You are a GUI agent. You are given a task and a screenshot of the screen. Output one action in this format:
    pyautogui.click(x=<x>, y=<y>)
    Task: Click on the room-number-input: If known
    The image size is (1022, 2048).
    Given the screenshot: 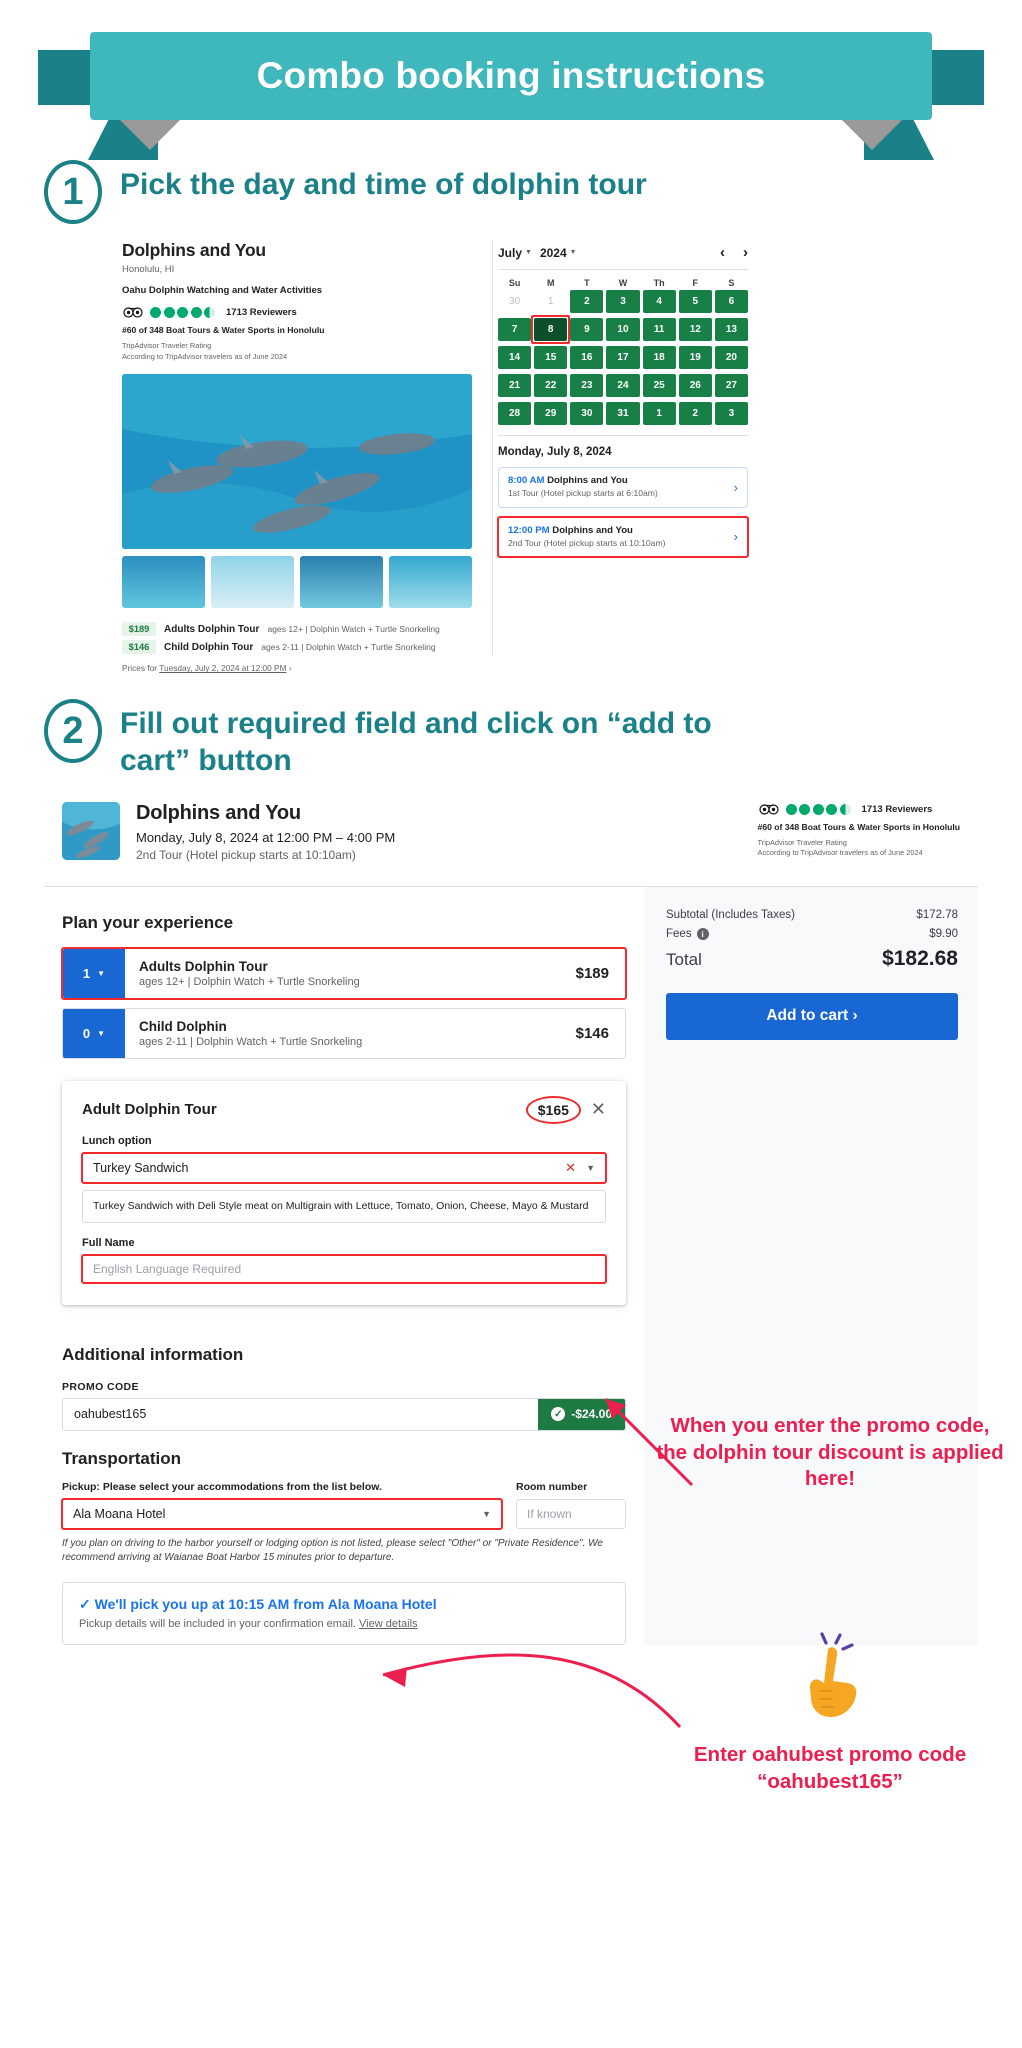 What is the action you would take?
    pyautogui.click(x=571, y=1513)
    